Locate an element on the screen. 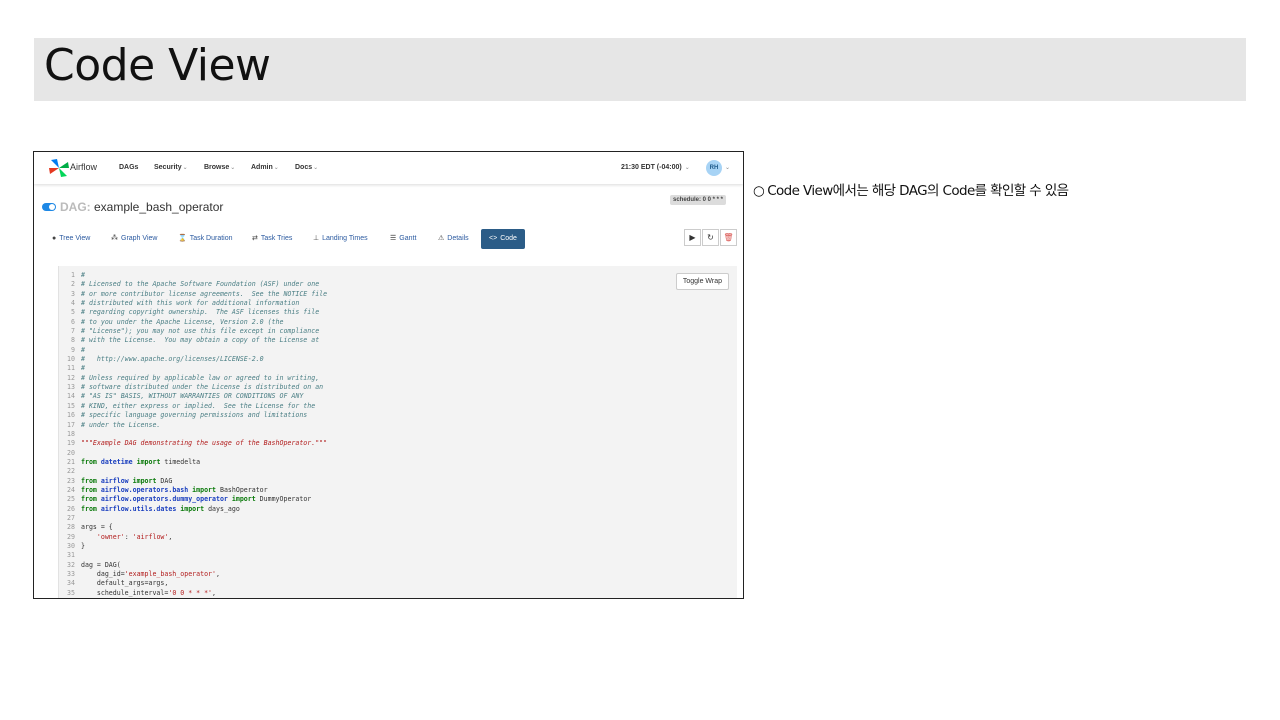 This screenshot has height=720, width=1280. line-number: 14 is located at coordinates (71, 396).